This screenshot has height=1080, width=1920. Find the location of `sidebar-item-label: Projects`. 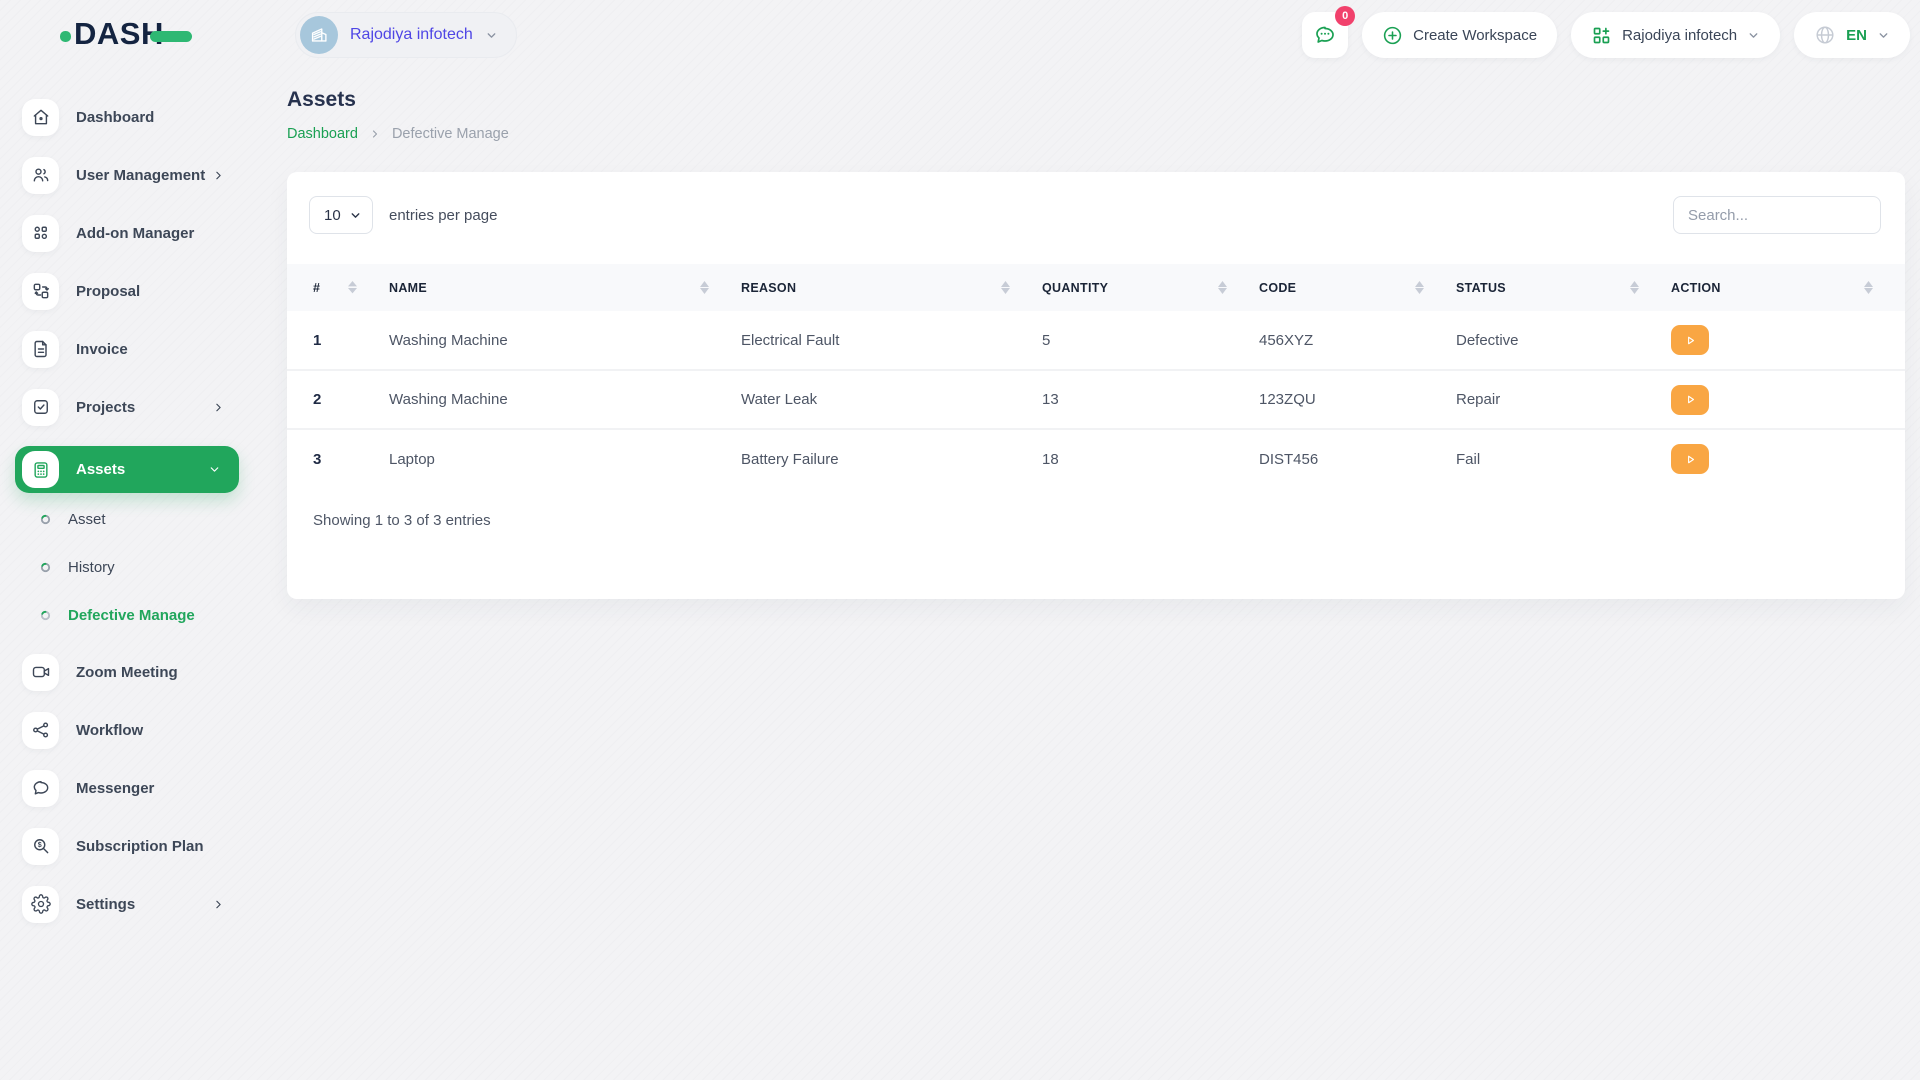

sidebar-item-label: Projects is located at coordinates (106, 407).